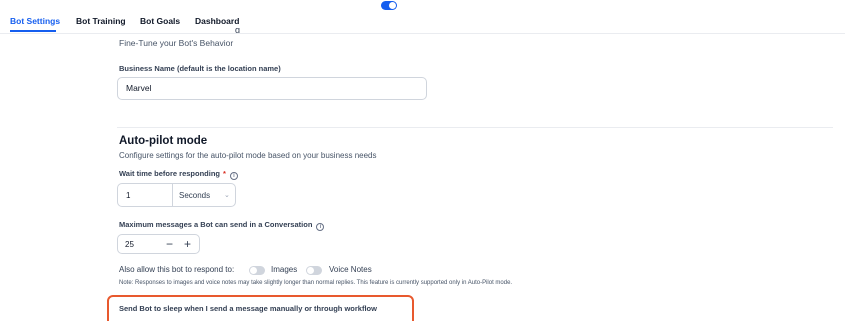 This screenshot has height=321, width=845. I want to click on required-marker: *, so click(224, 173).